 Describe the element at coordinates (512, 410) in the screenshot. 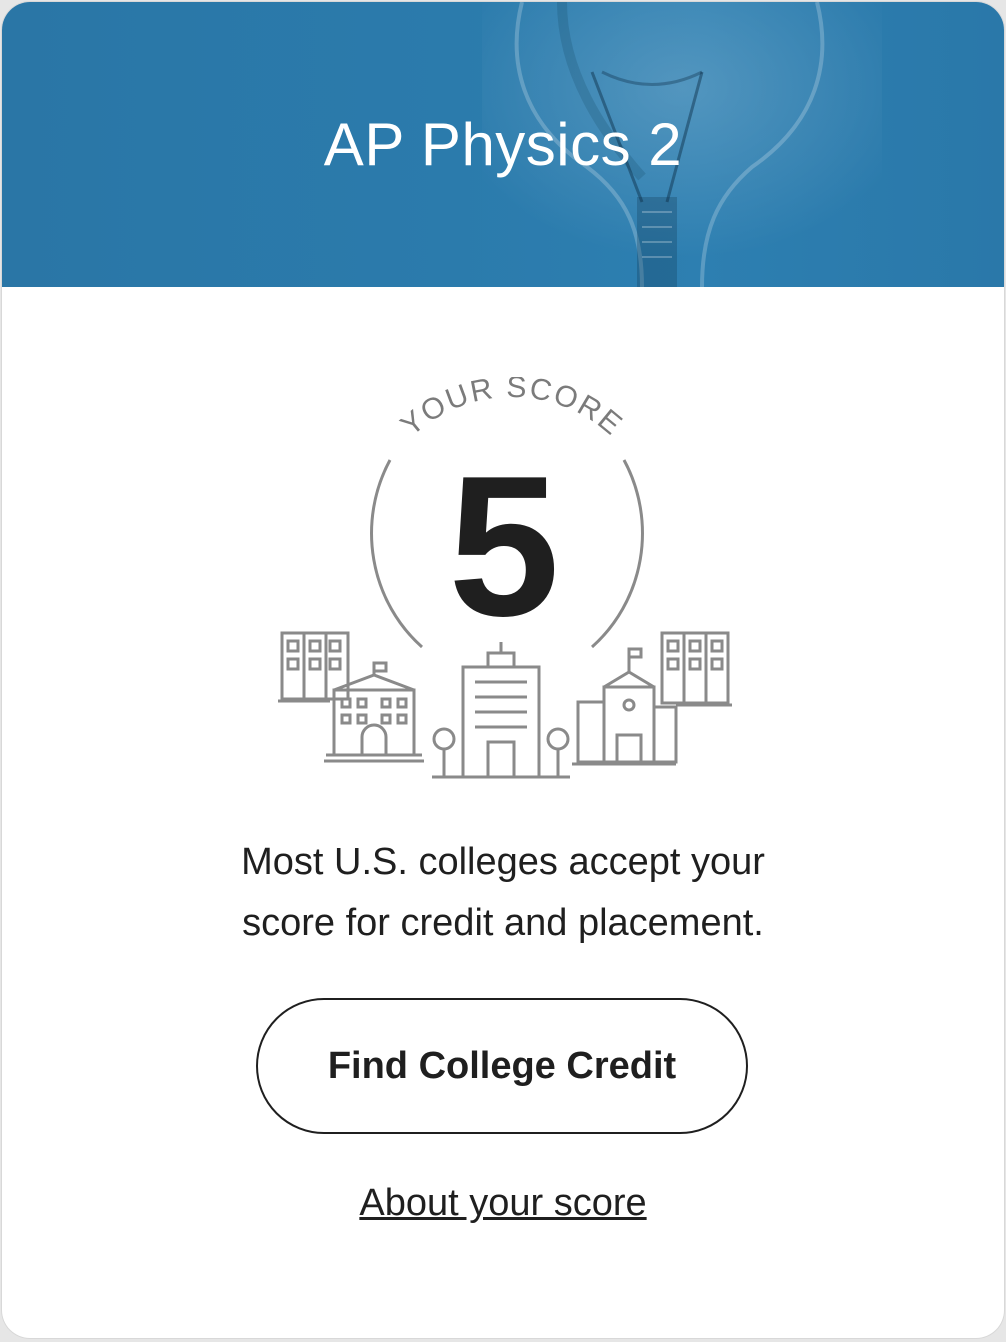

I see `score-label: YOUR SCORE` at that location.